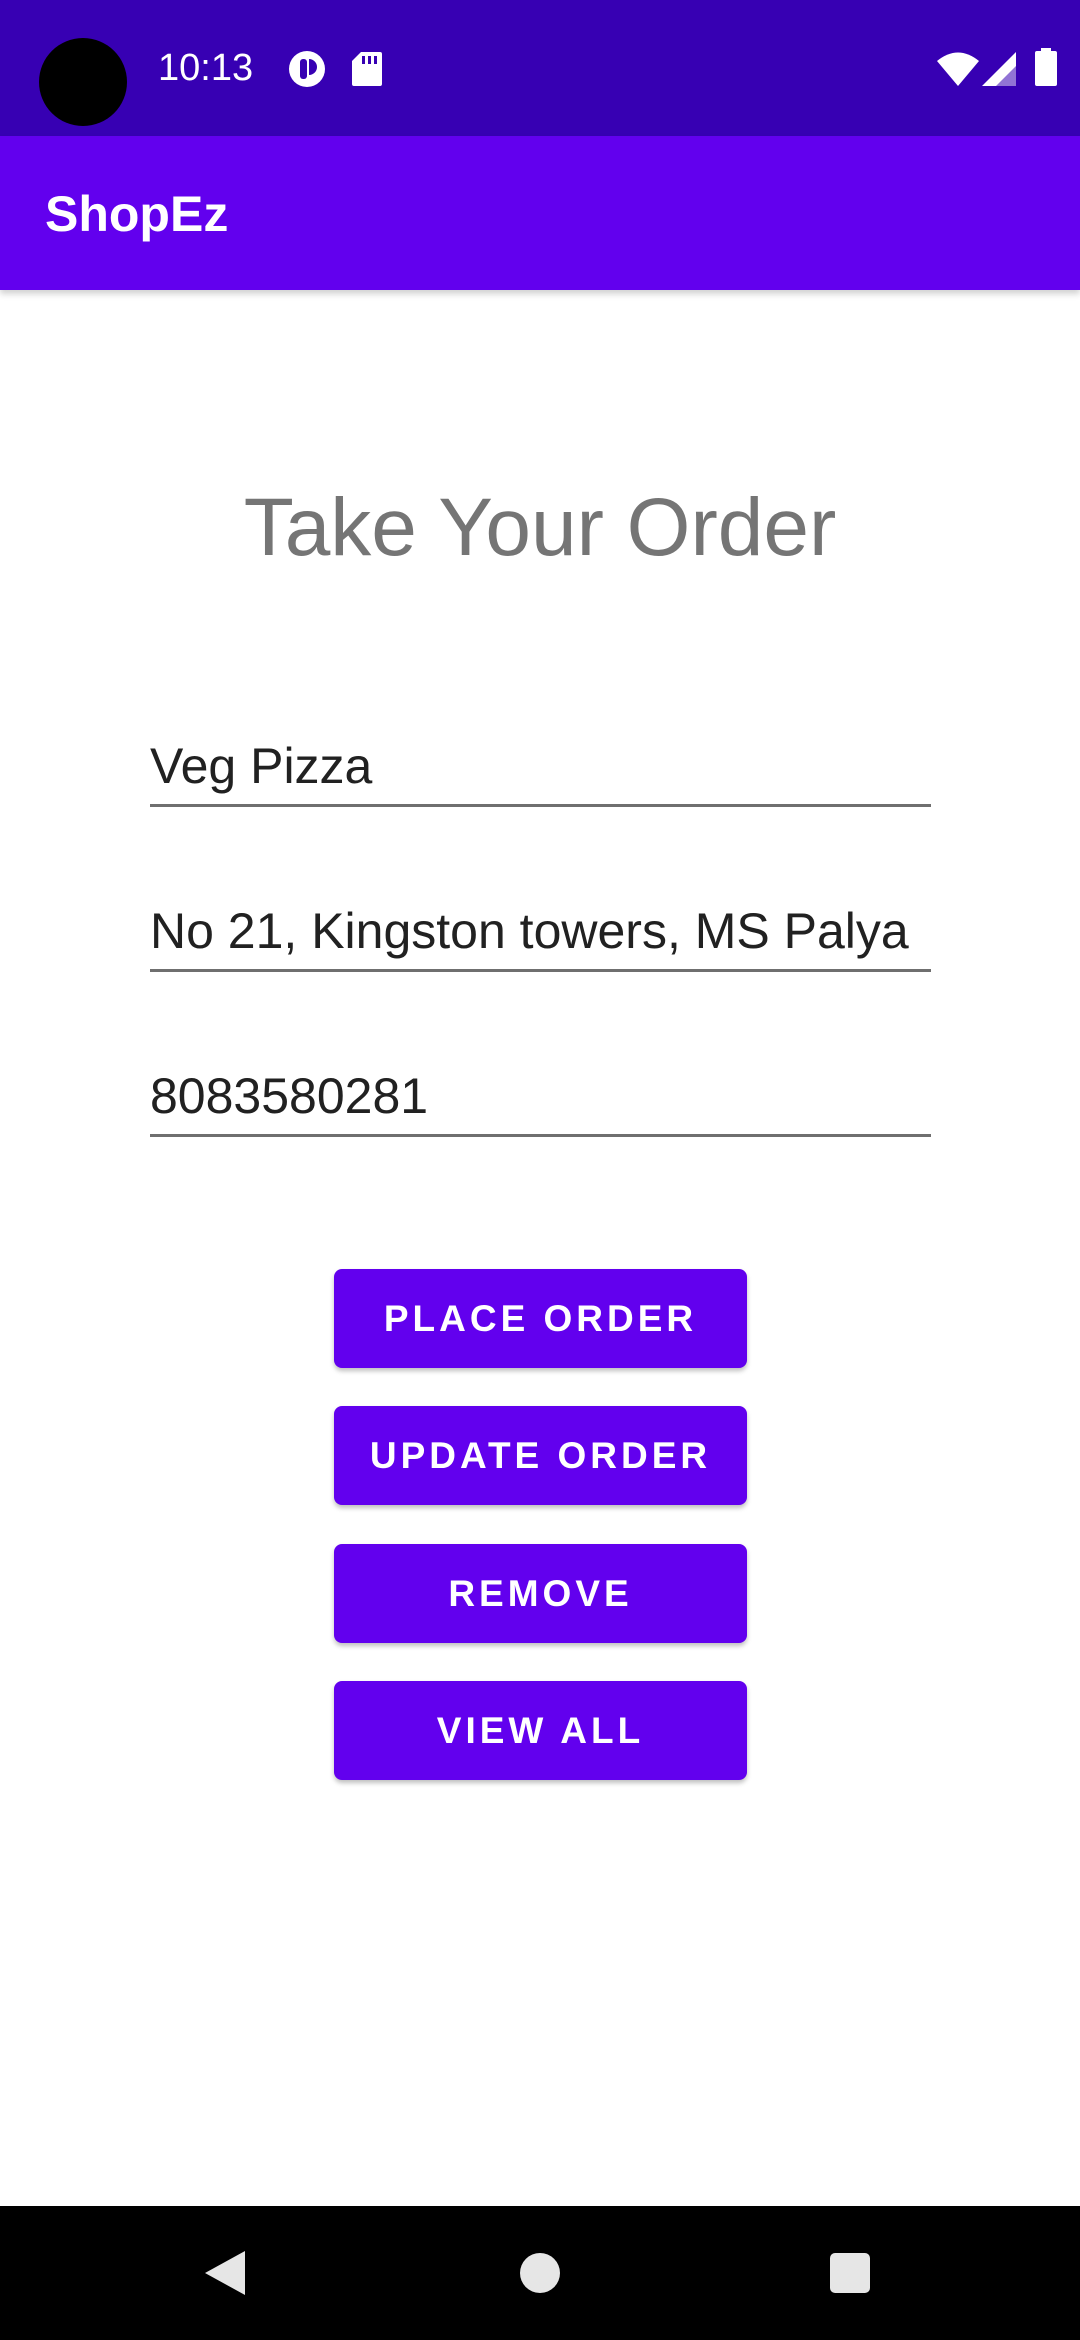 The image size is (1080, 2340). What do you see at coordinates (206, 68) in the screenshot?
I see `status-time: 10:13` at bounding box center [206, 68].